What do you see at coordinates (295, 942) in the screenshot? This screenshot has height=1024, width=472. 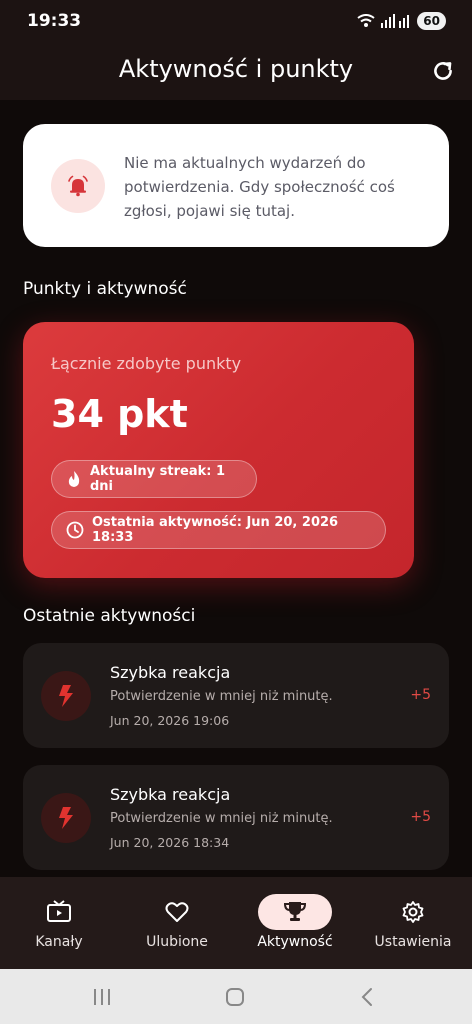 I see `nav-label-activity: Aktywność` at bounding box center [295, 942].